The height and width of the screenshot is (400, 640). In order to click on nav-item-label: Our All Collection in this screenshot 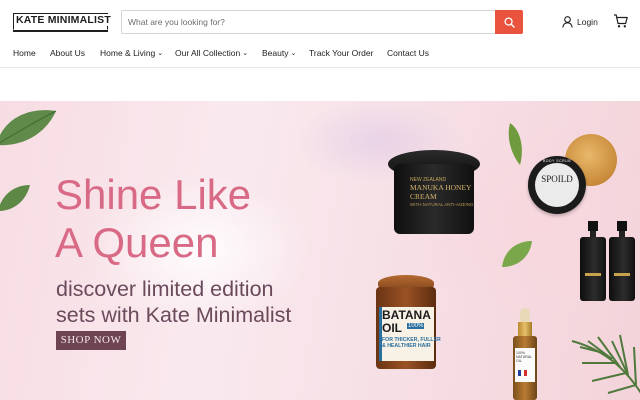, I will do `click(208, 53)`.